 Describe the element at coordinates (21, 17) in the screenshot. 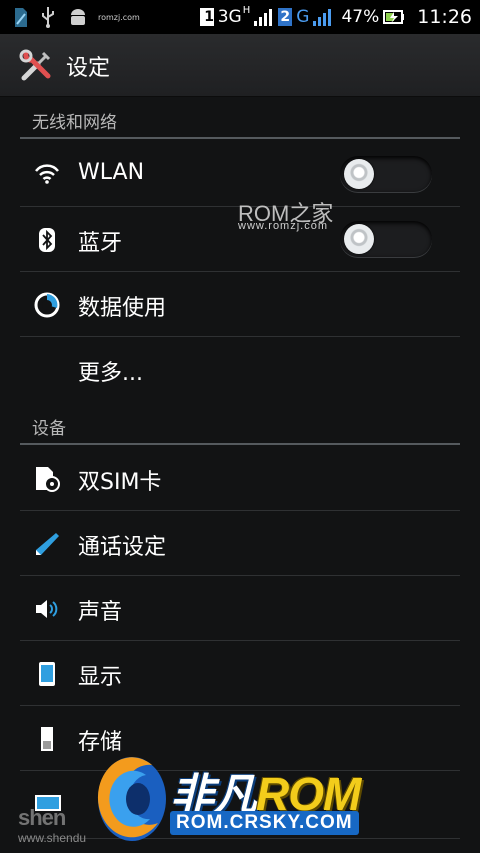

I see `sim-notification-icon` at that location.